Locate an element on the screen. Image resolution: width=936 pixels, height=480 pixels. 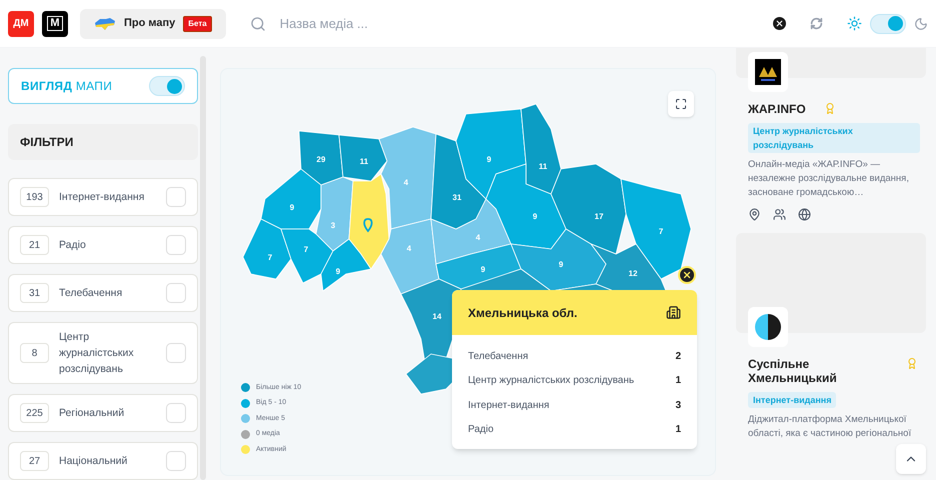
filter-count: 31 is located at coordinates (34, 293).